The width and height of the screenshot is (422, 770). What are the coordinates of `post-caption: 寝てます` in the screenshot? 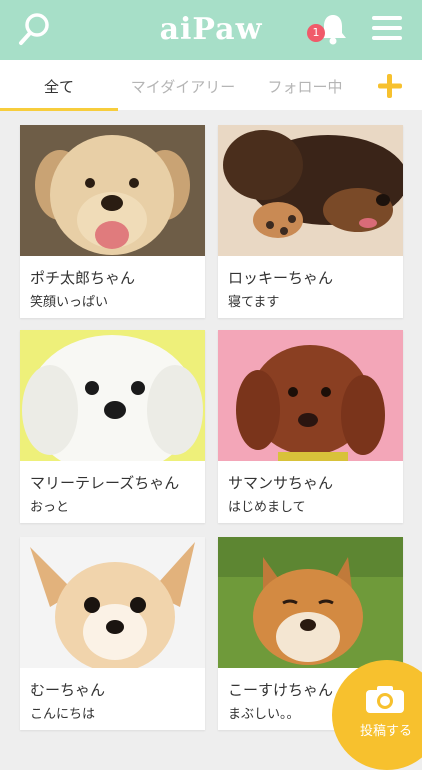 It's located at (254, 302).